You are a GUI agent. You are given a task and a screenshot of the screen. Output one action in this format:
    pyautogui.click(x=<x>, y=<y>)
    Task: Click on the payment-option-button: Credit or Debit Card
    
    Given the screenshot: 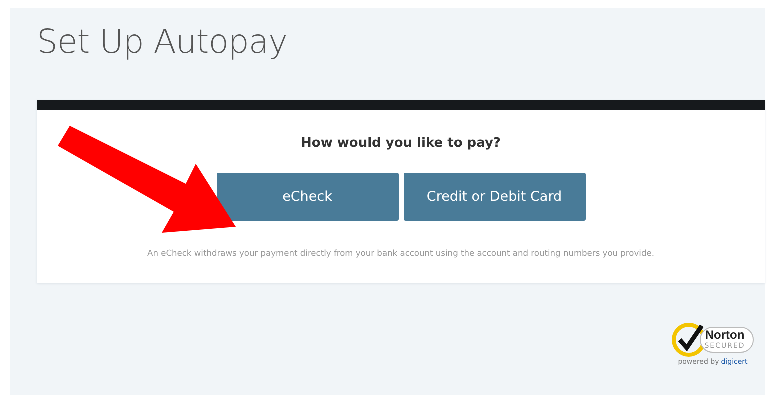 What is the action you would take?
    pyautogui.click(x=495, y=197)
    